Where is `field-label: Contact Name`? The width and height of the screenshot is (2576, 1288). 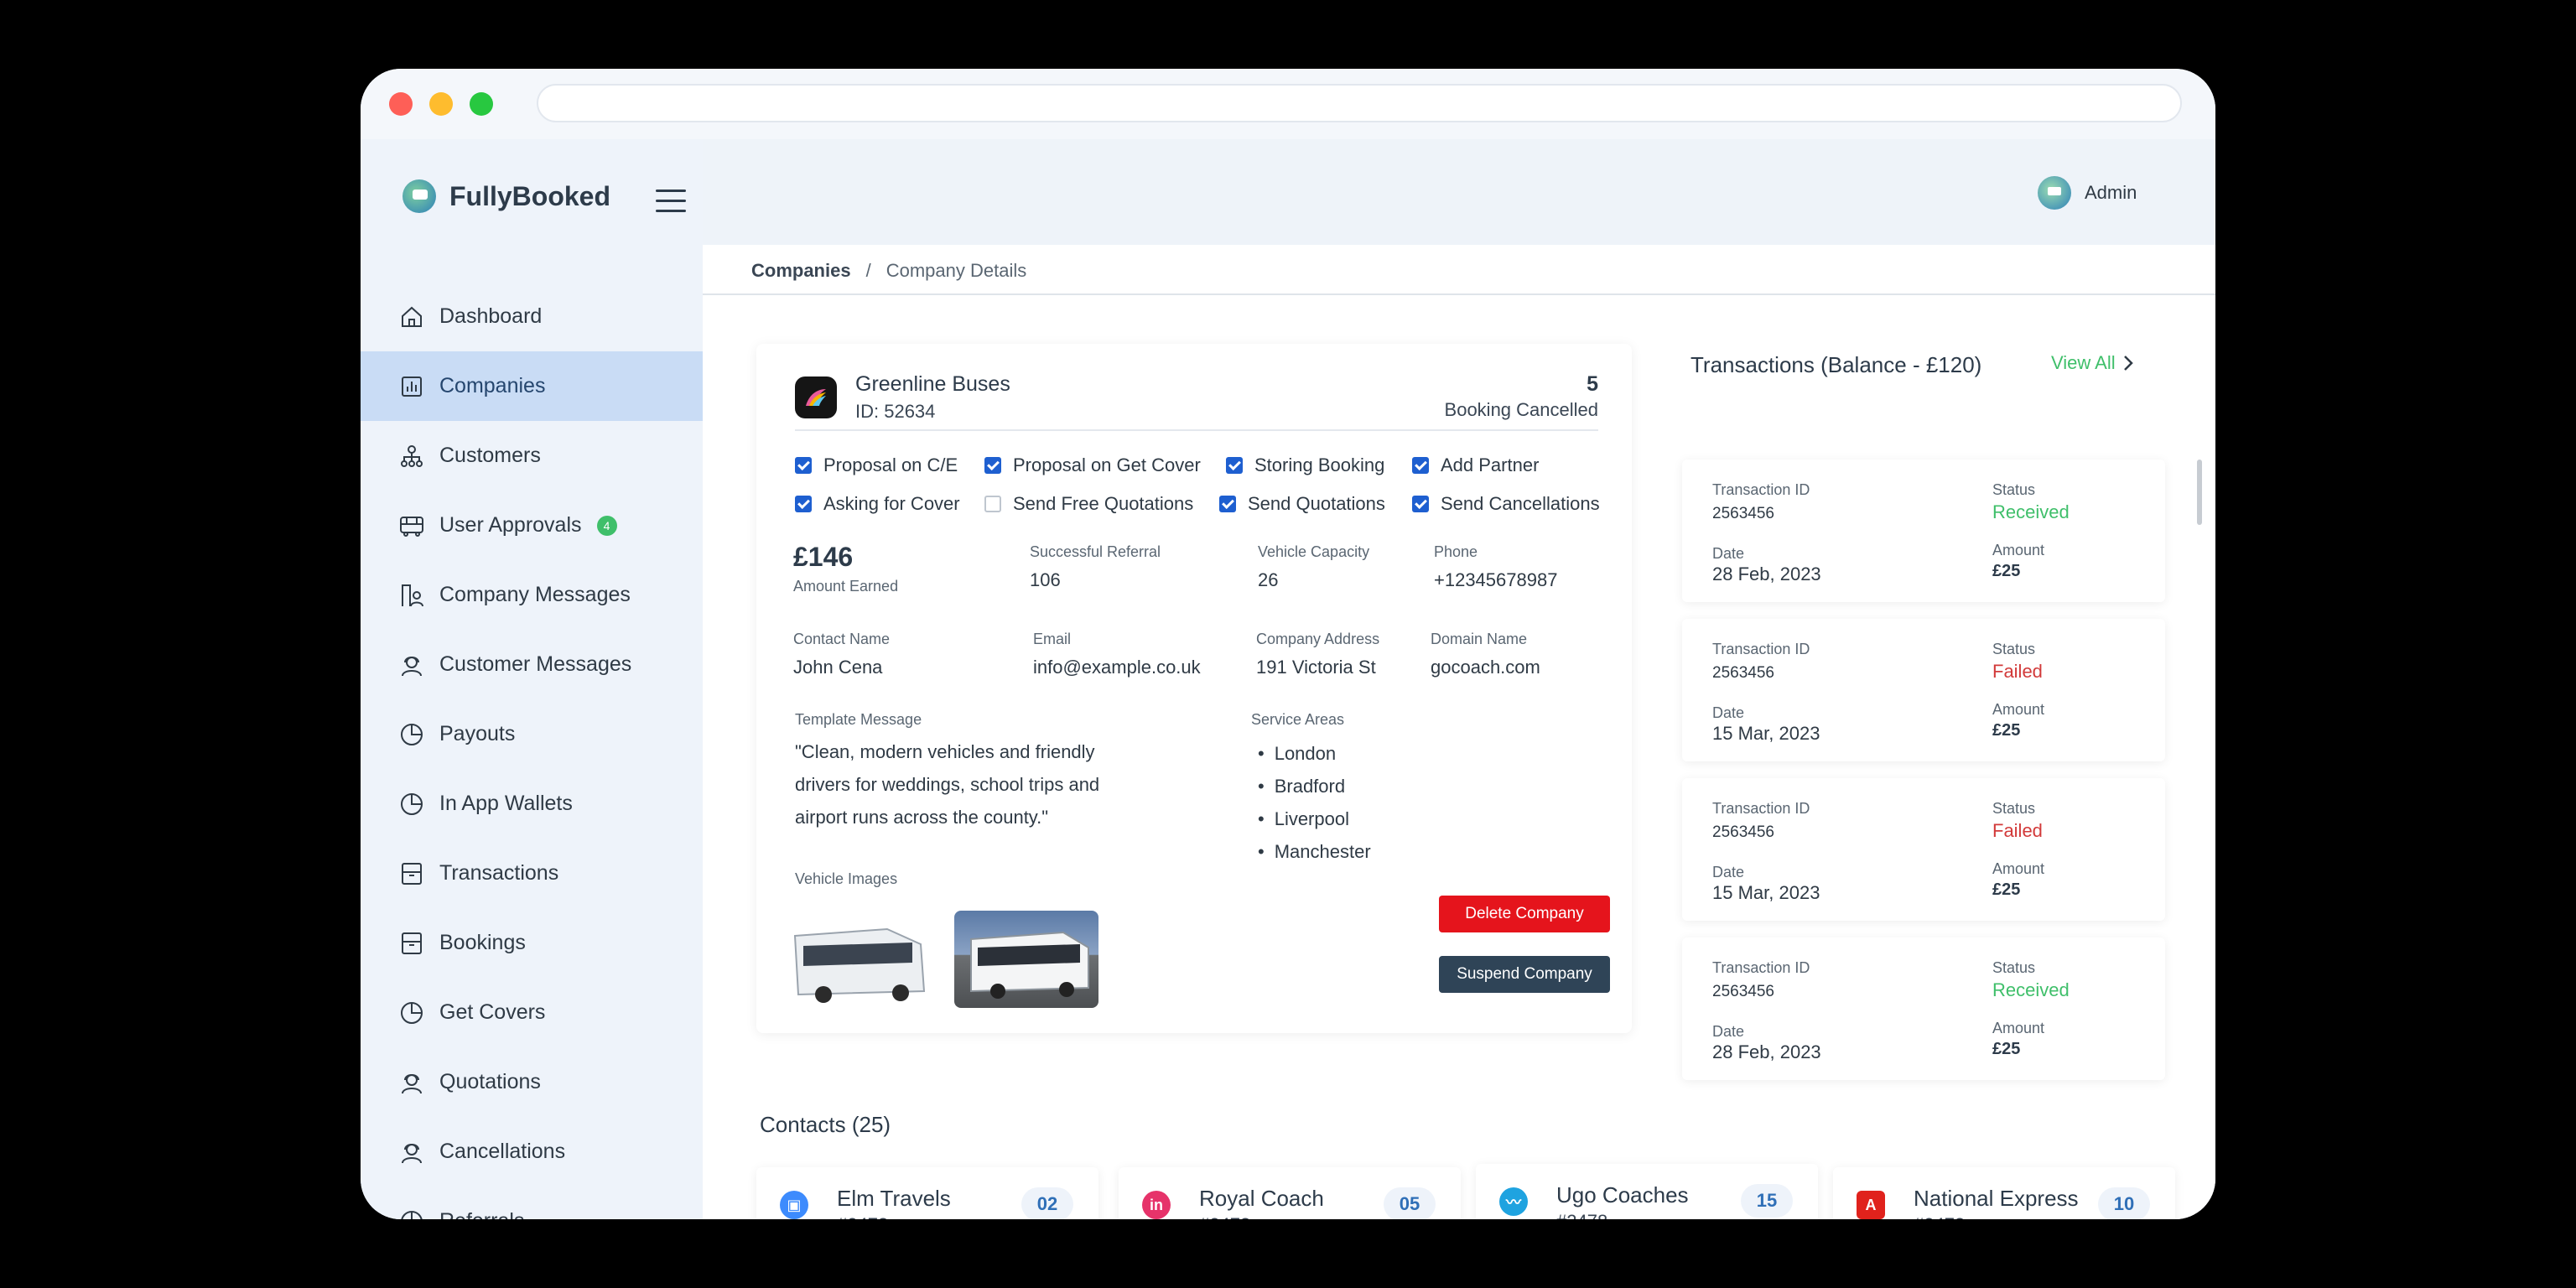
field-label: Contact Name is located at coordinates (842, 639).